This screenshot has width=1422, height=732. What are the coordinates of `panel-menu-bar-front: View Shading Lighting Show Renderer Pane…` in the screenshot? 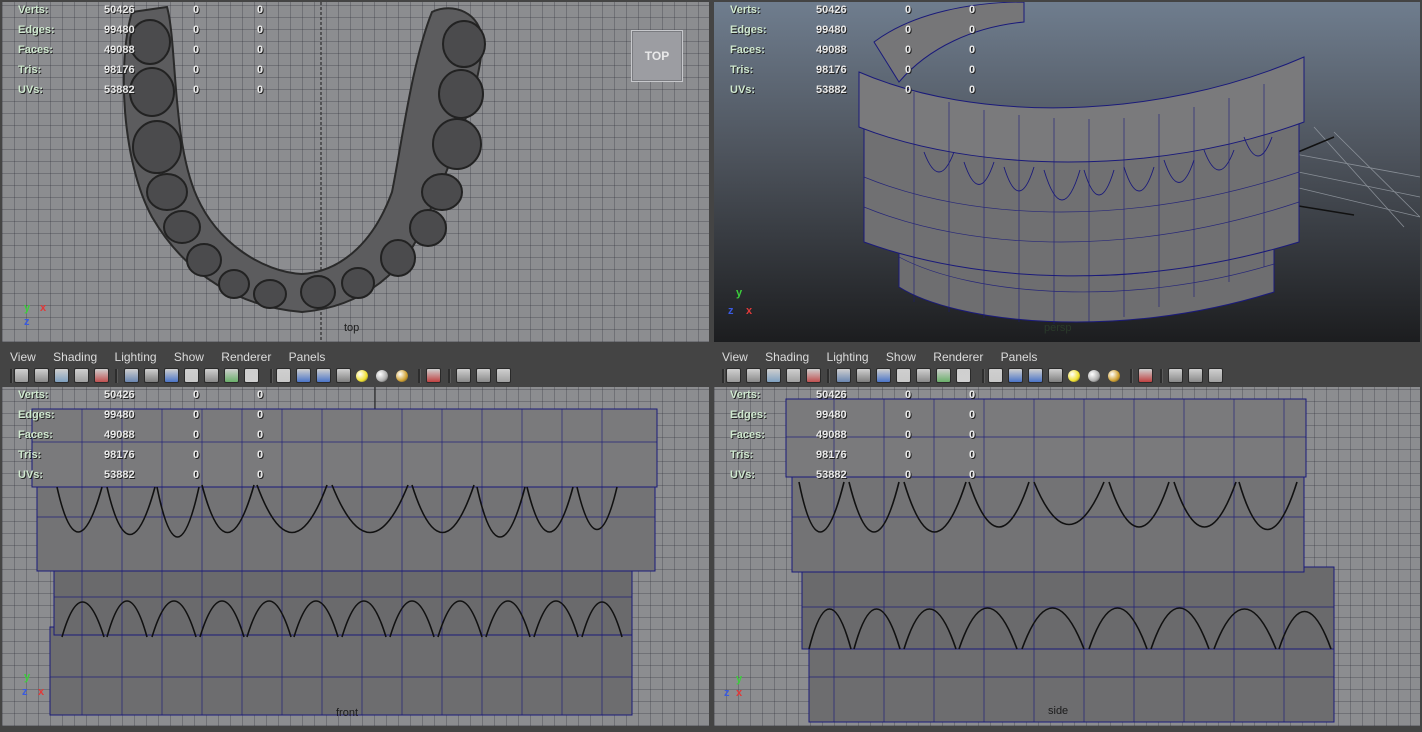 It's located at (355, 357).